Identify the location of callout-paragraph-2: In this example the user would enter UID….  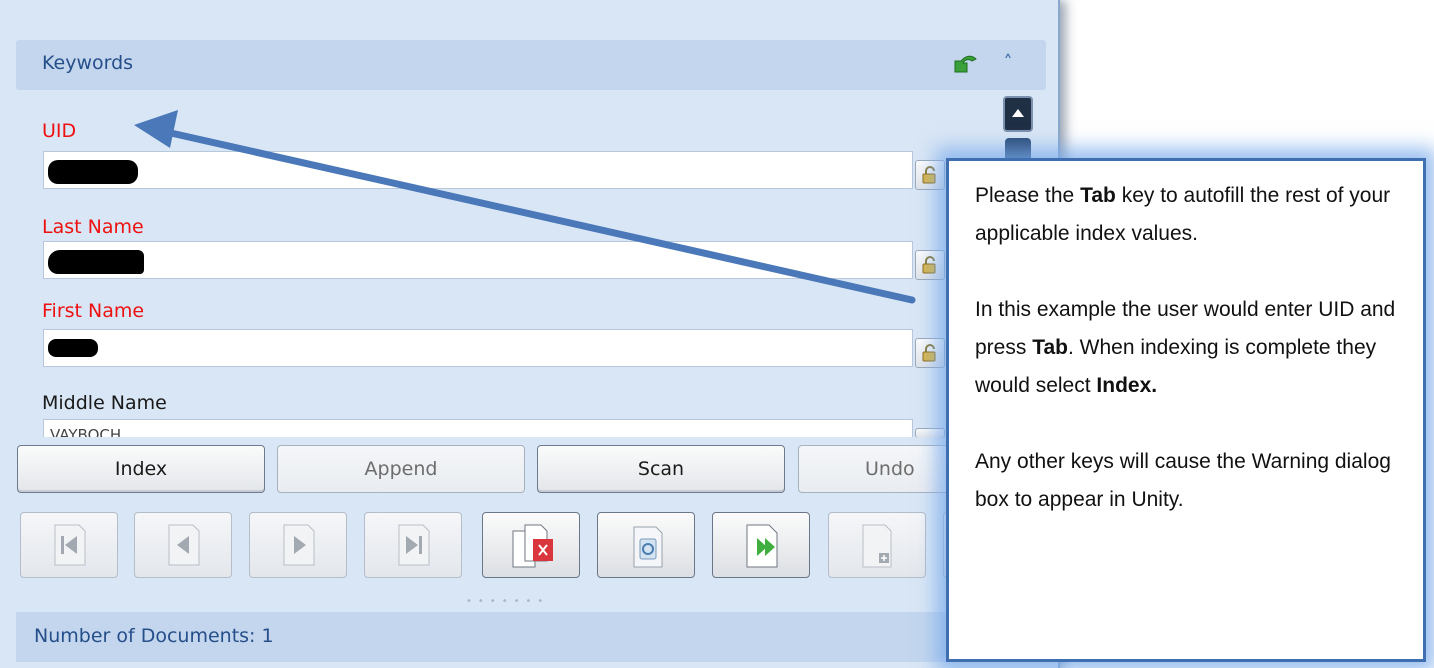
(1185, 347).